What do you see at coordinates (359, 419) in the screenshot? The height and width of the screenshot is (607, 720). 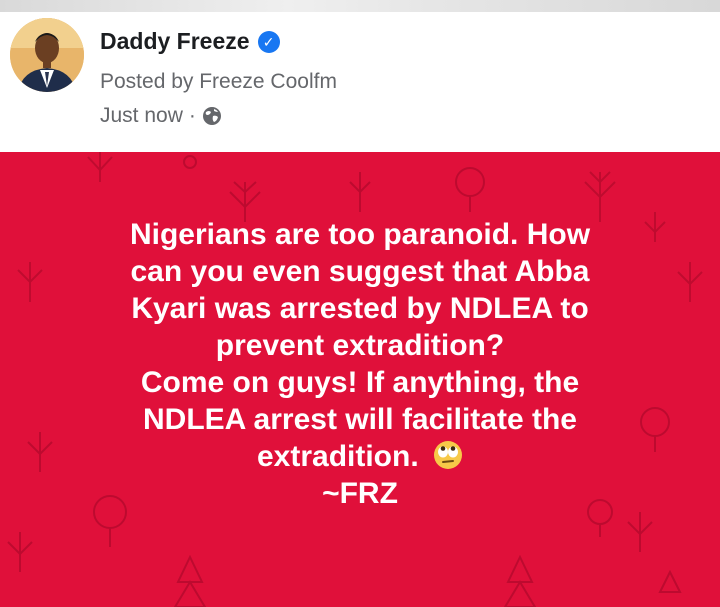 I see `post-line-6: NDLEA arrest will facilitate the` at bounding box center [359, 419].